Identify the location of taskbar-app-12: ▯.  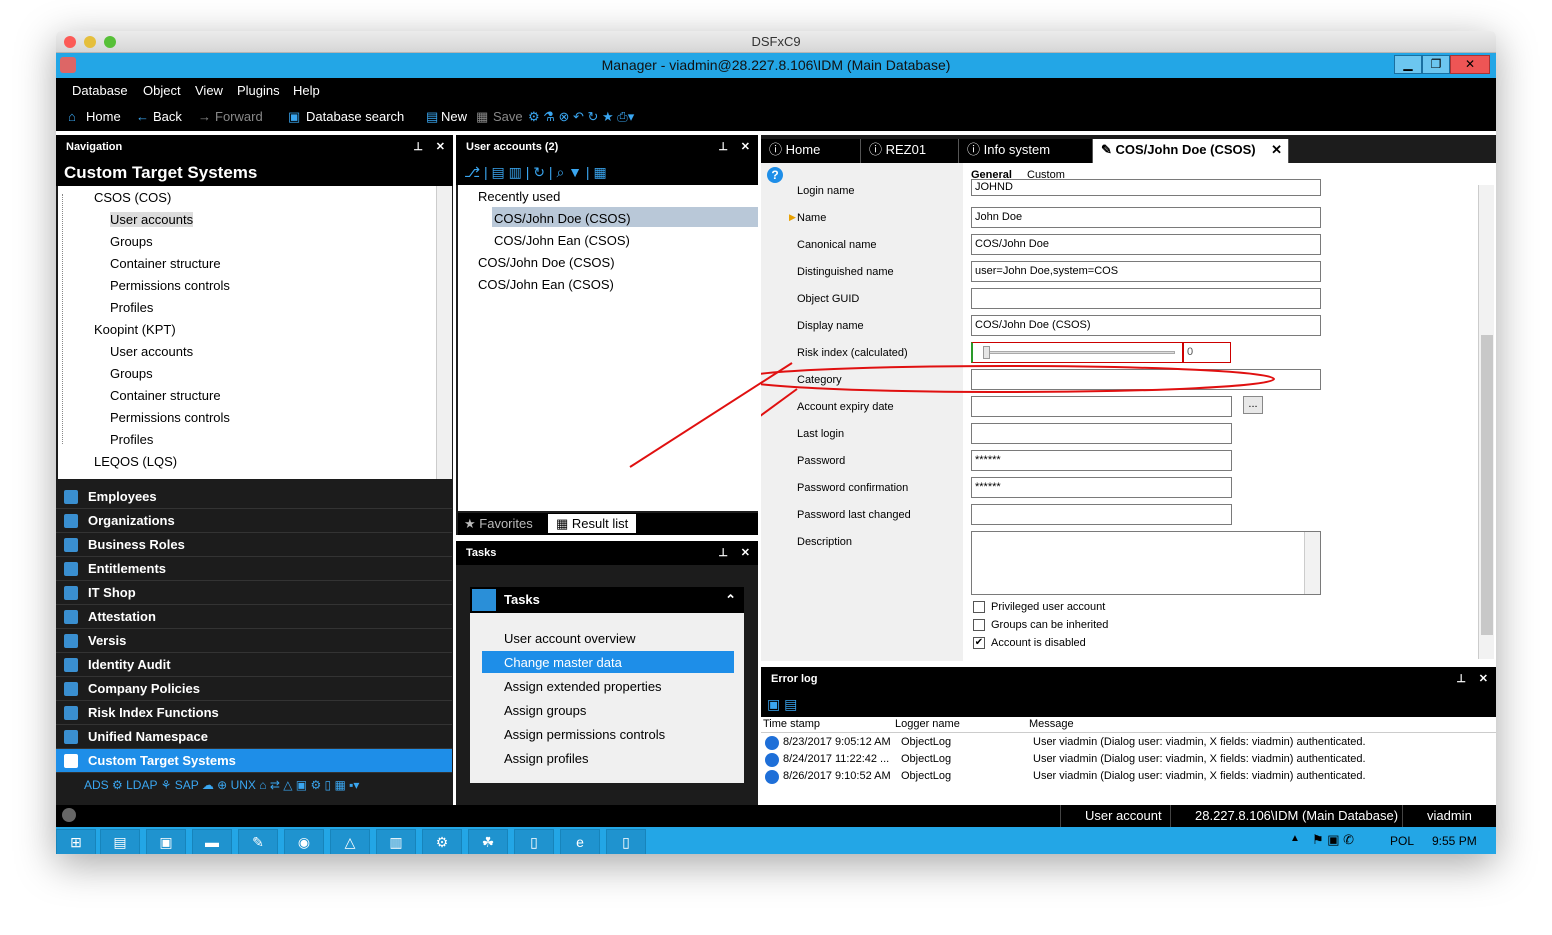
(626, 841).